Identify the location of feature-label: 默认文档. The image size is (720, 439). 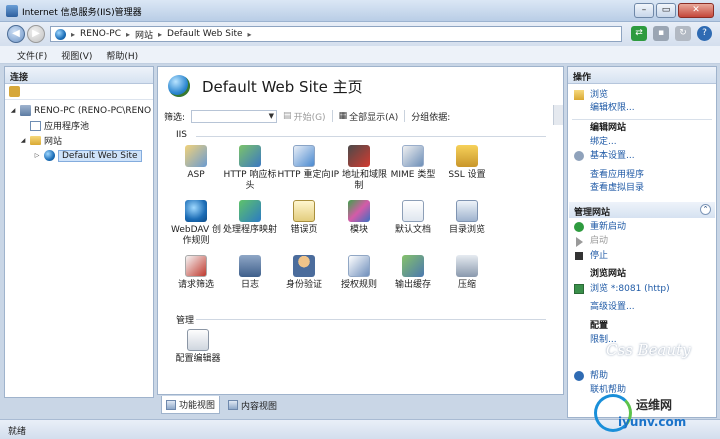
(412, 230).